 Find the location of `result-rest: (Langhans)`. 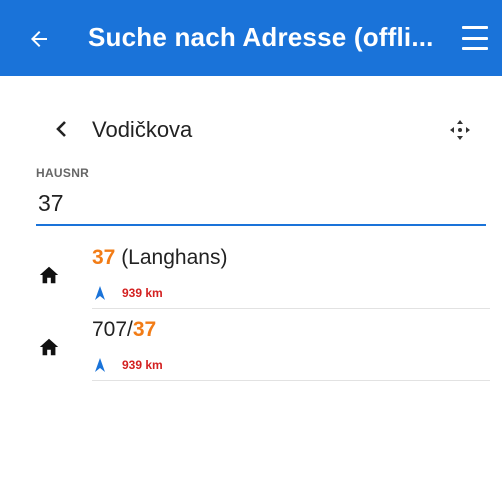

result-rest: (Langhans) is located at coordinates (171, 257).